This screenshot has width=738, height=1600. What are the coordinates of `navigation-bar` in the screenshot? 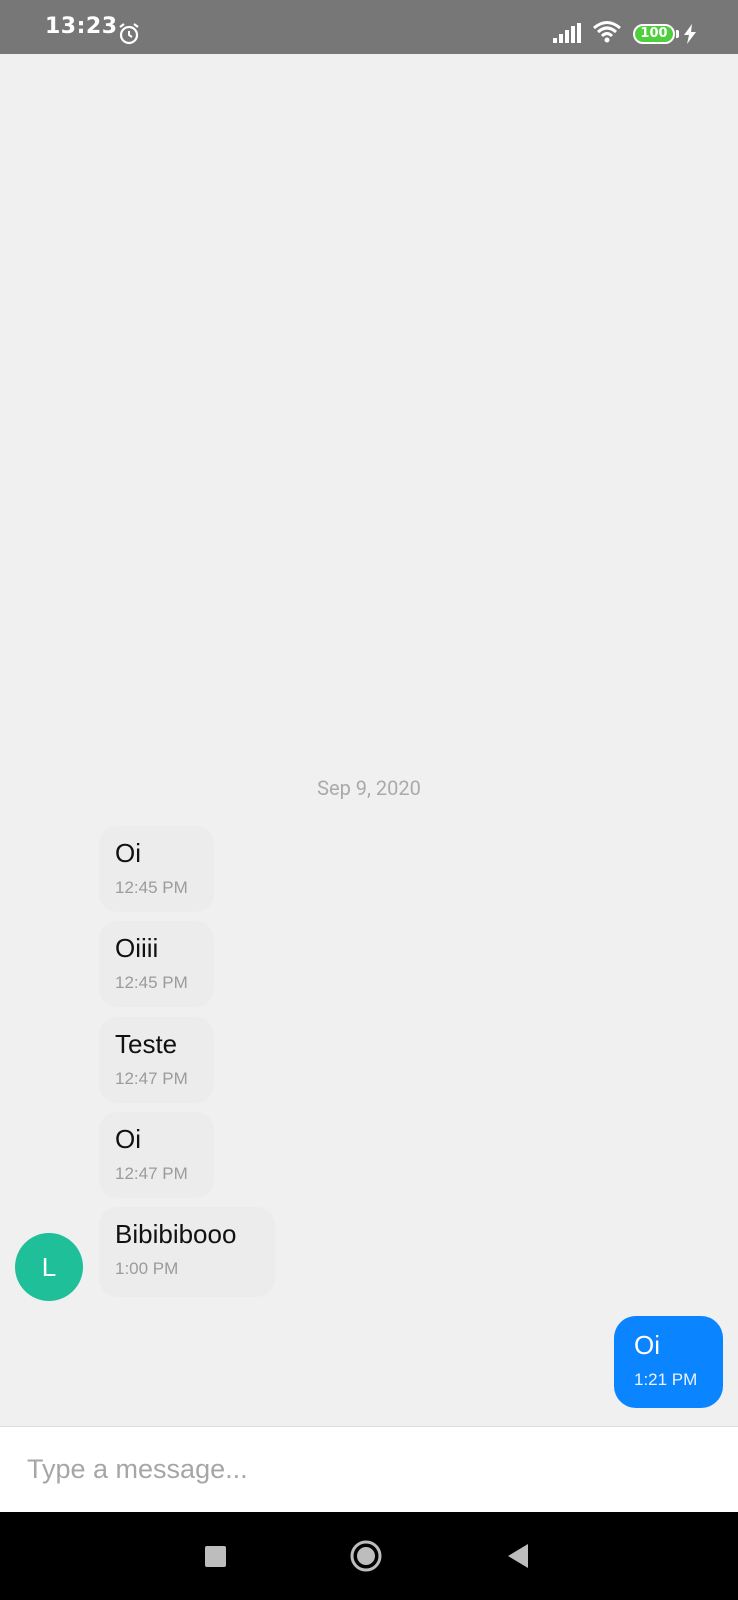 It's located at (369, 1556).